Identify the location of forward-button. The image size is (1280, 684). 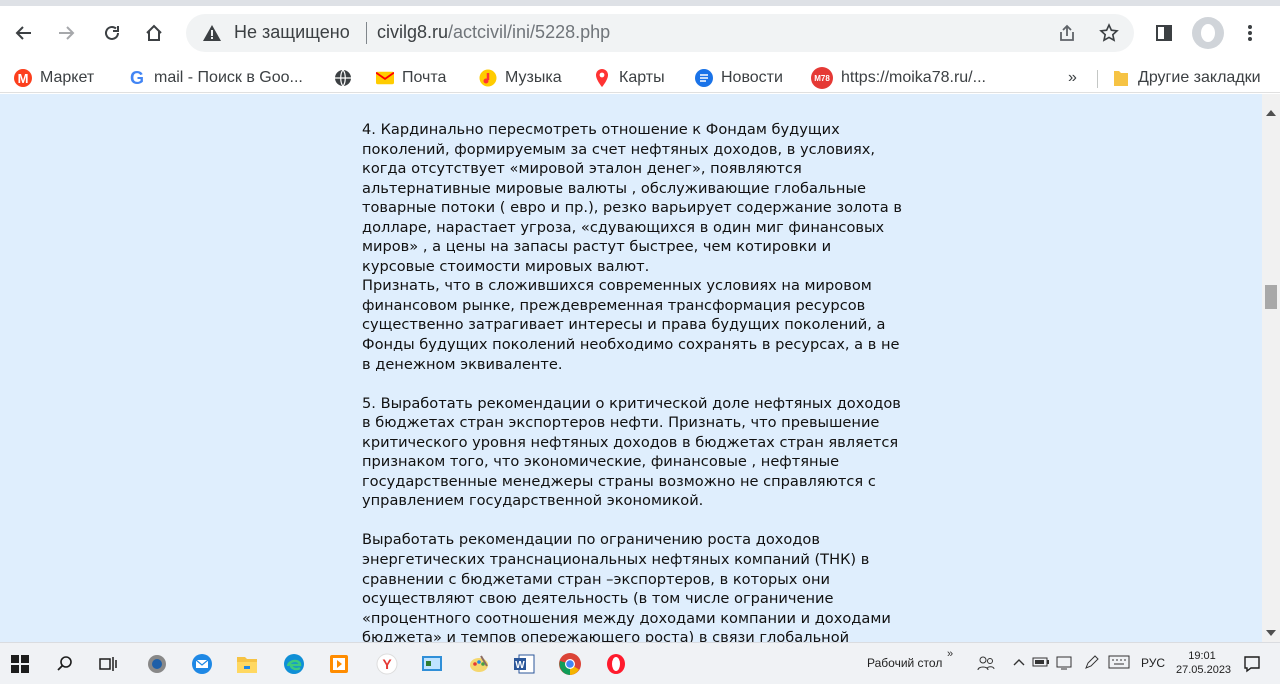
(66, 33).